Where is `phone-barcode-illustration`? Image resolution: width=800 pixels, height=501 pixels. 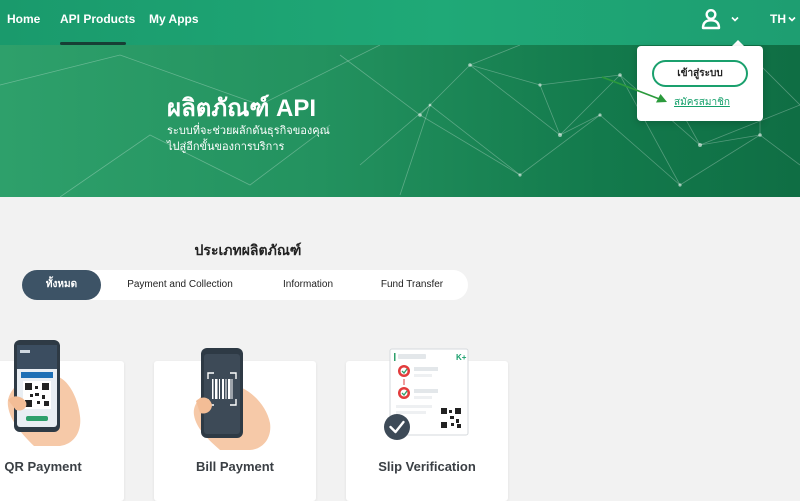
phone-barcode-illustration is located at coordinates (232, 399).